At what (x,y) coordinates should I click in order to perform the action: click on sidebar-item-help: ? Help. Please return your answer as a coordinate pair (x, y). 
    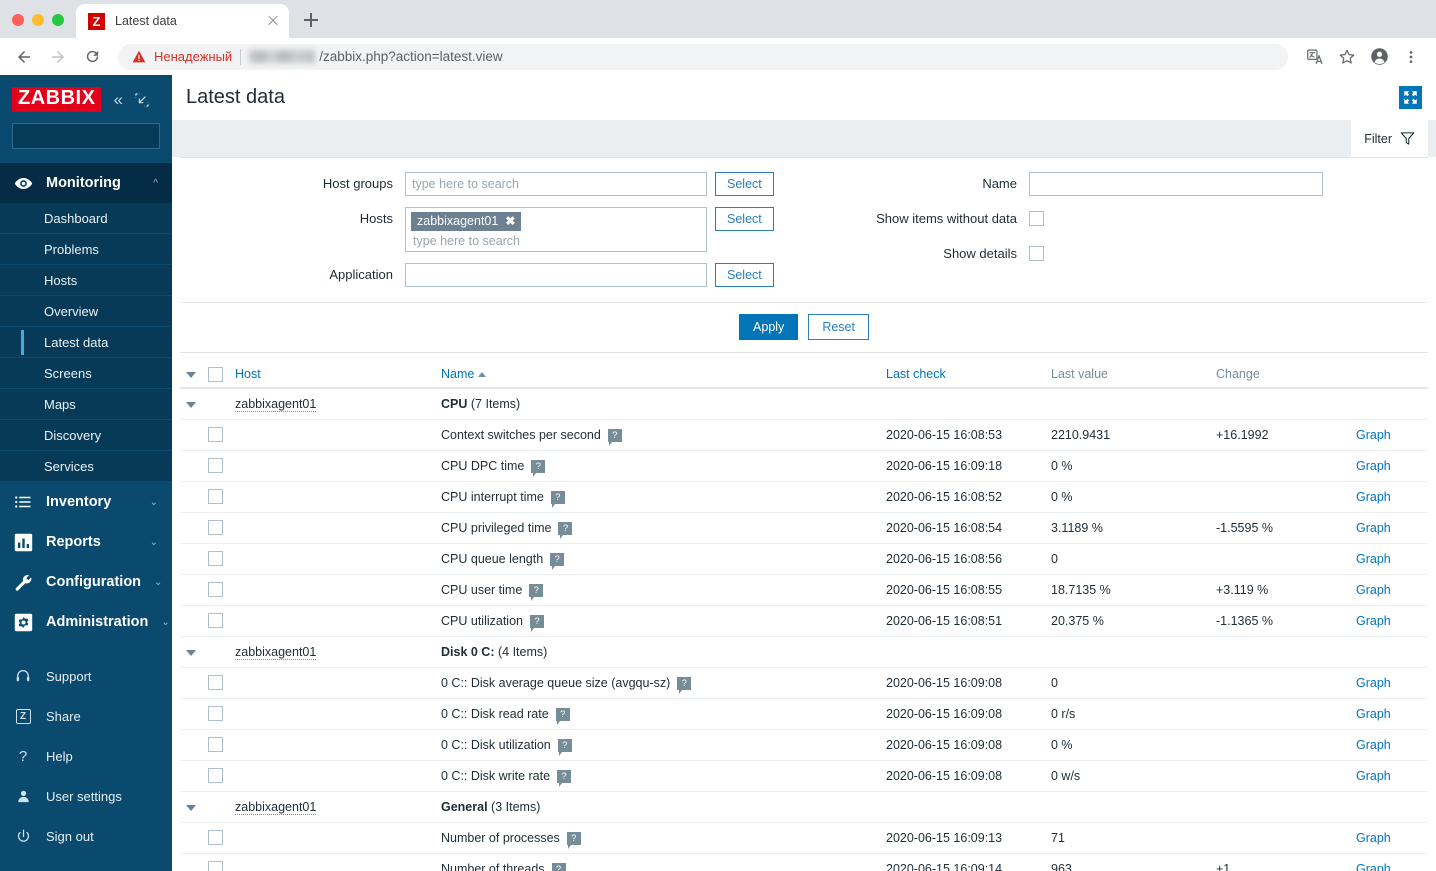
    Looking at the image, I should click on (86, 756).